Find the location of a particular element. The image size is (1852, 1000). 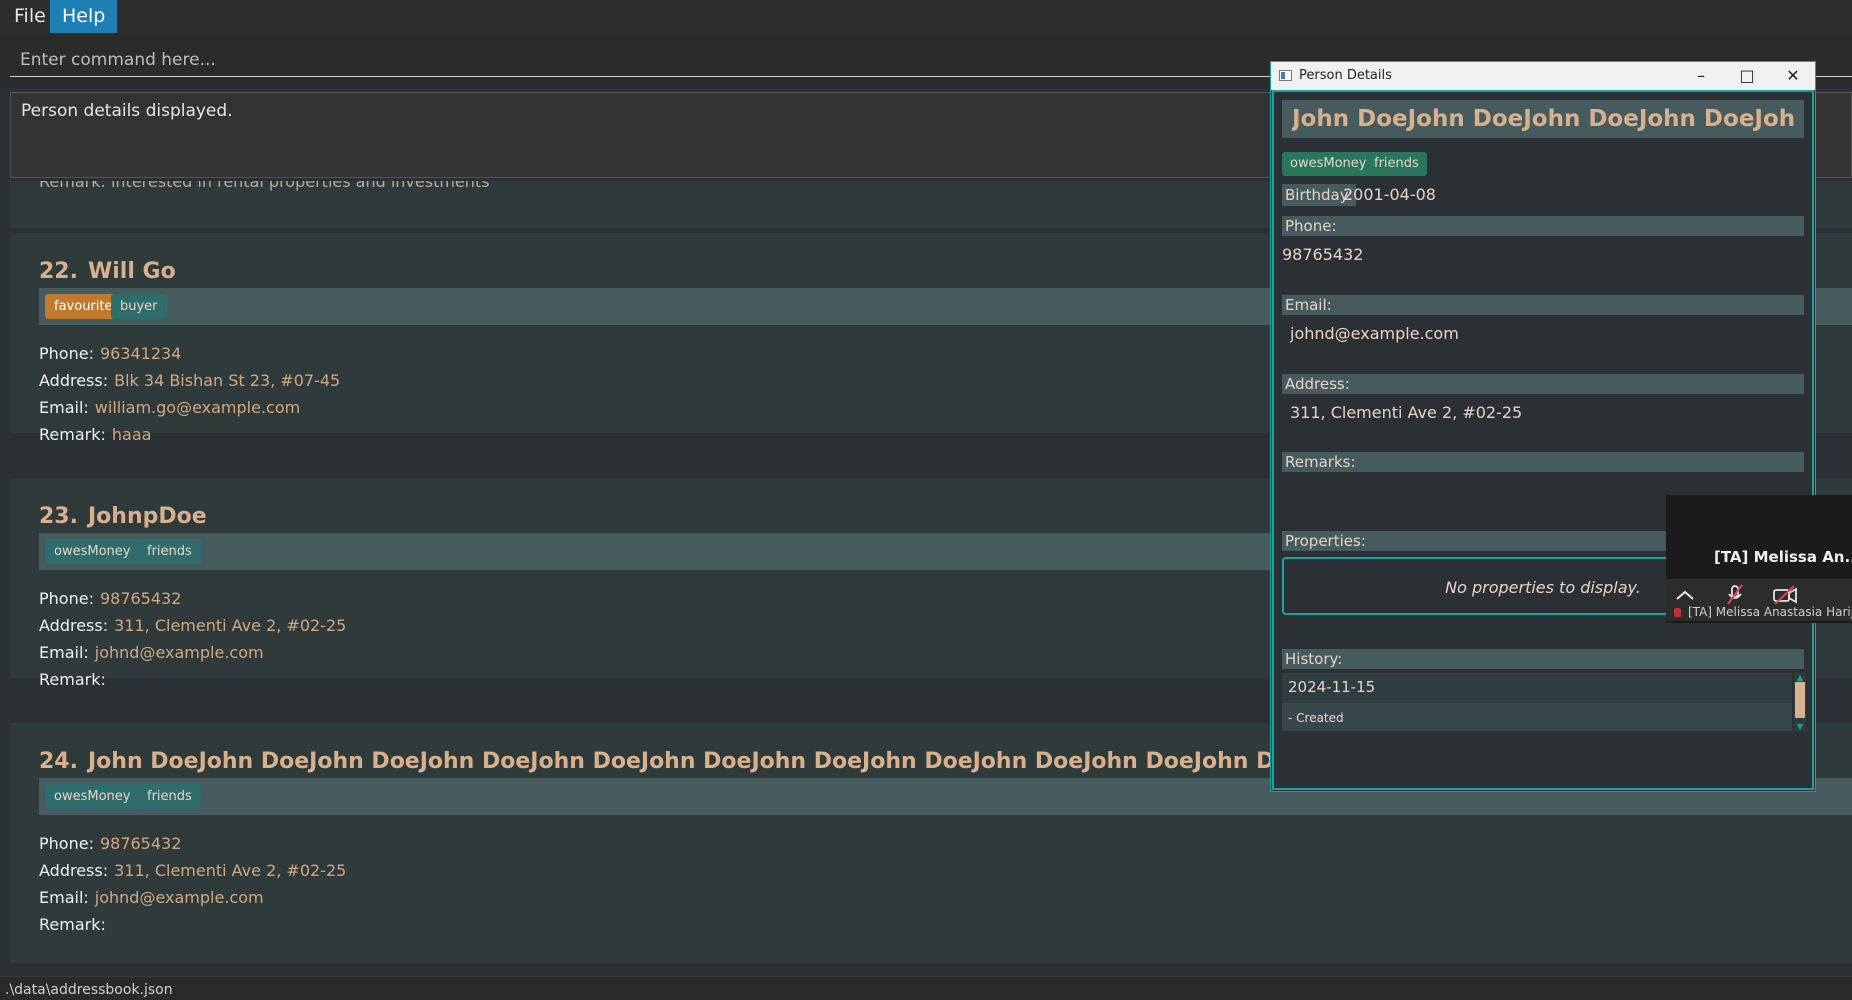

properties-label: Properties: is located at coordinates (1325, 541).